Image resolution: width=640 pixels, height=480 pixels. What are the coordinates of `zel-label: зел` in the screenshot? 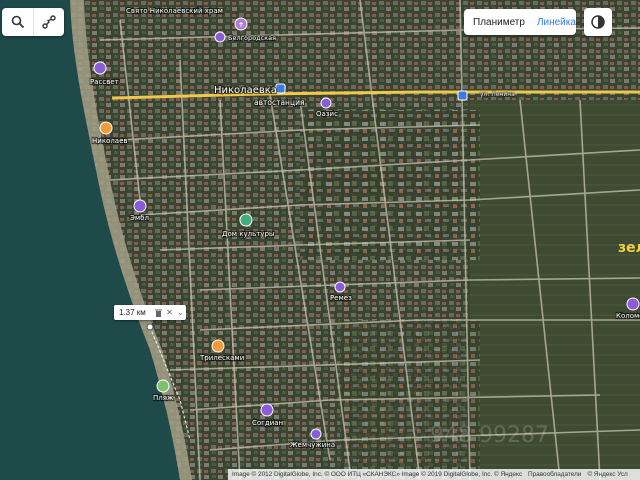 It's located at (629, 248).